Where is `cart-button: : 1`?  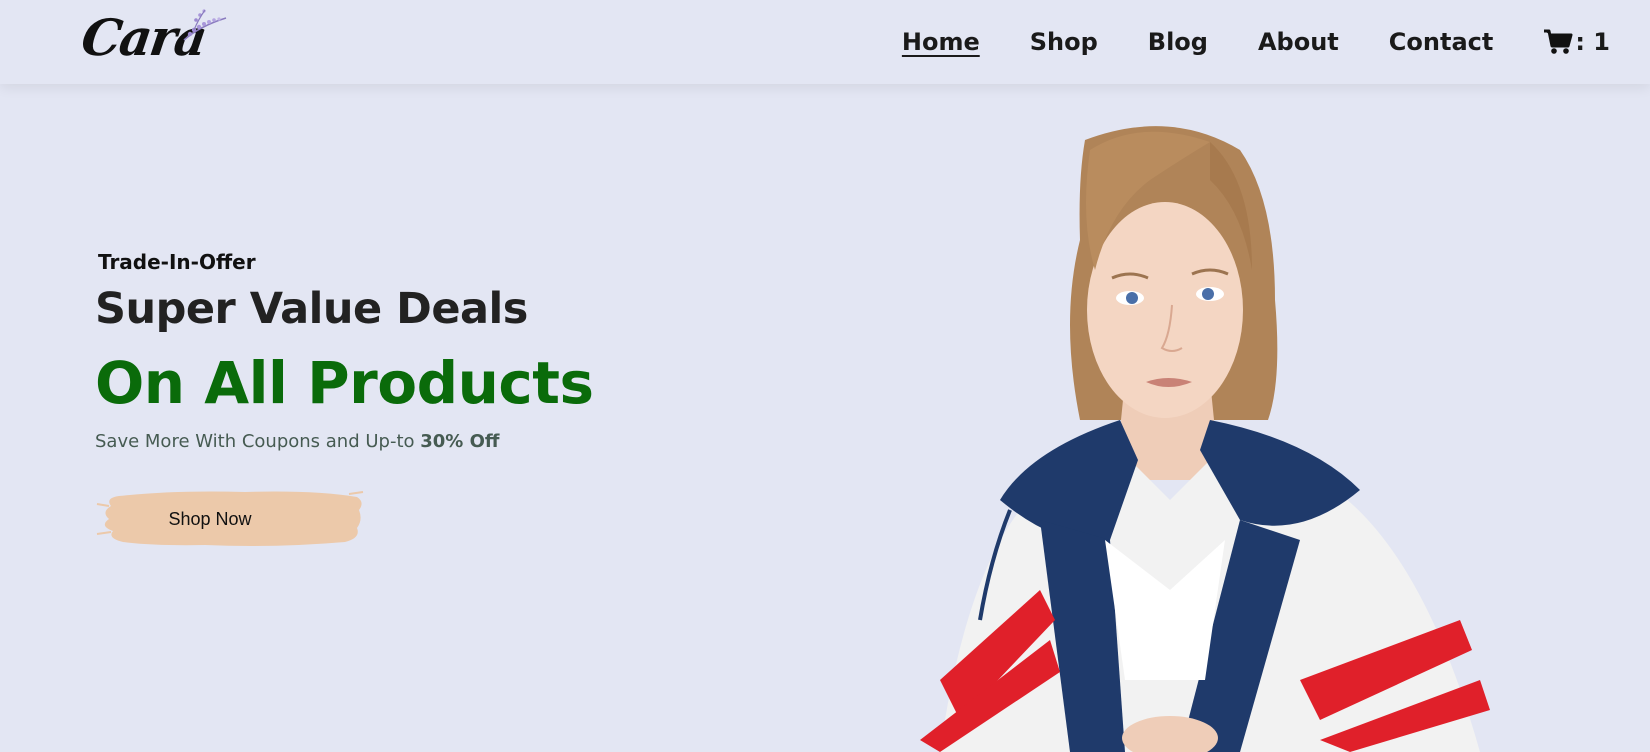 cart-button: : 1 is located at coordinates (1576, 42).